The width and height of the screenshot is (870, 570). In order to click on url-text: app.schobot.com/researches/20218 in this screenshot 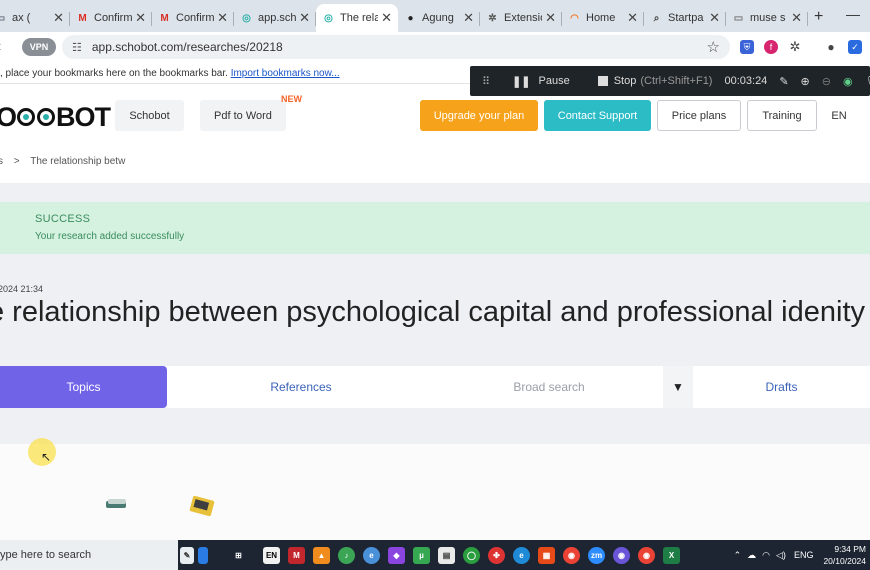, I will do `click(187, 47)`.